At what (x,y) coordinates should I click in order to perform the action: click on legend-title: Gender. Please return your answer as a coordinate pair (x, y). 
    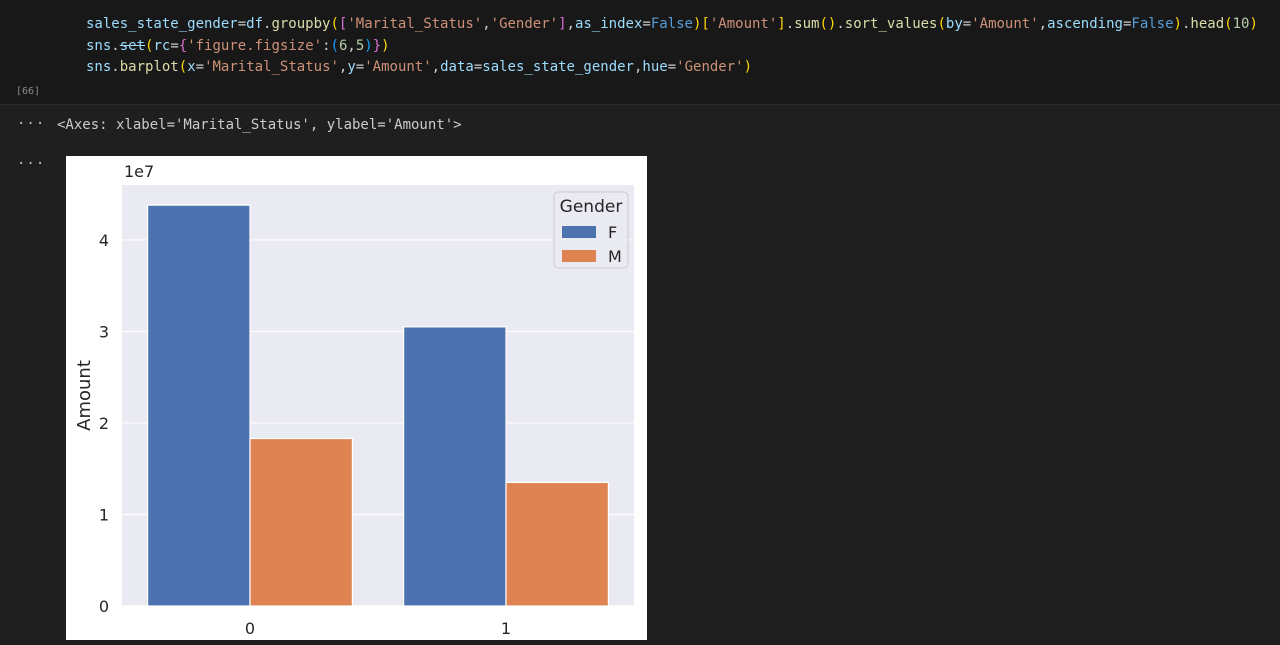
    Looking at the image, I should click on (591, 207).